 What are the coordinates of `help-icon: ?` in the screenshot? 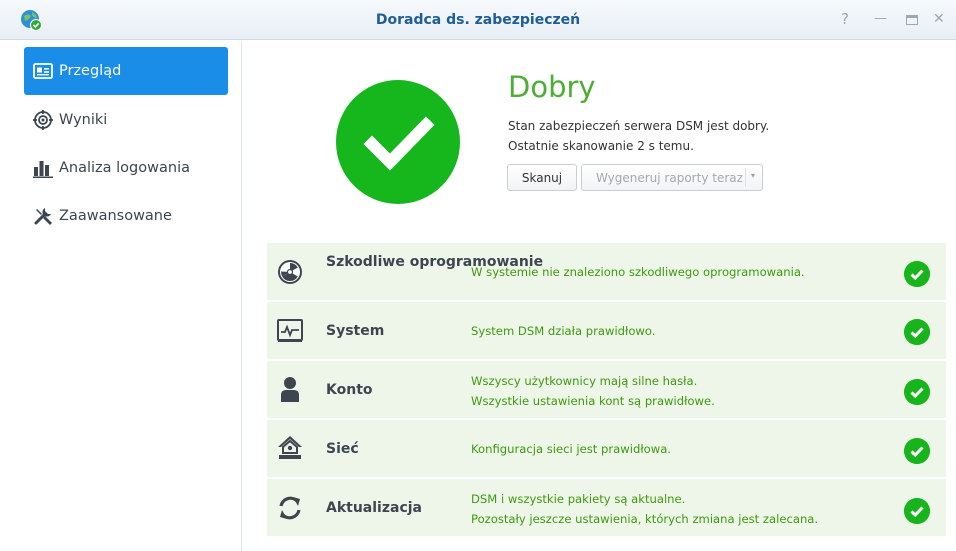 It's located at (845, 19).